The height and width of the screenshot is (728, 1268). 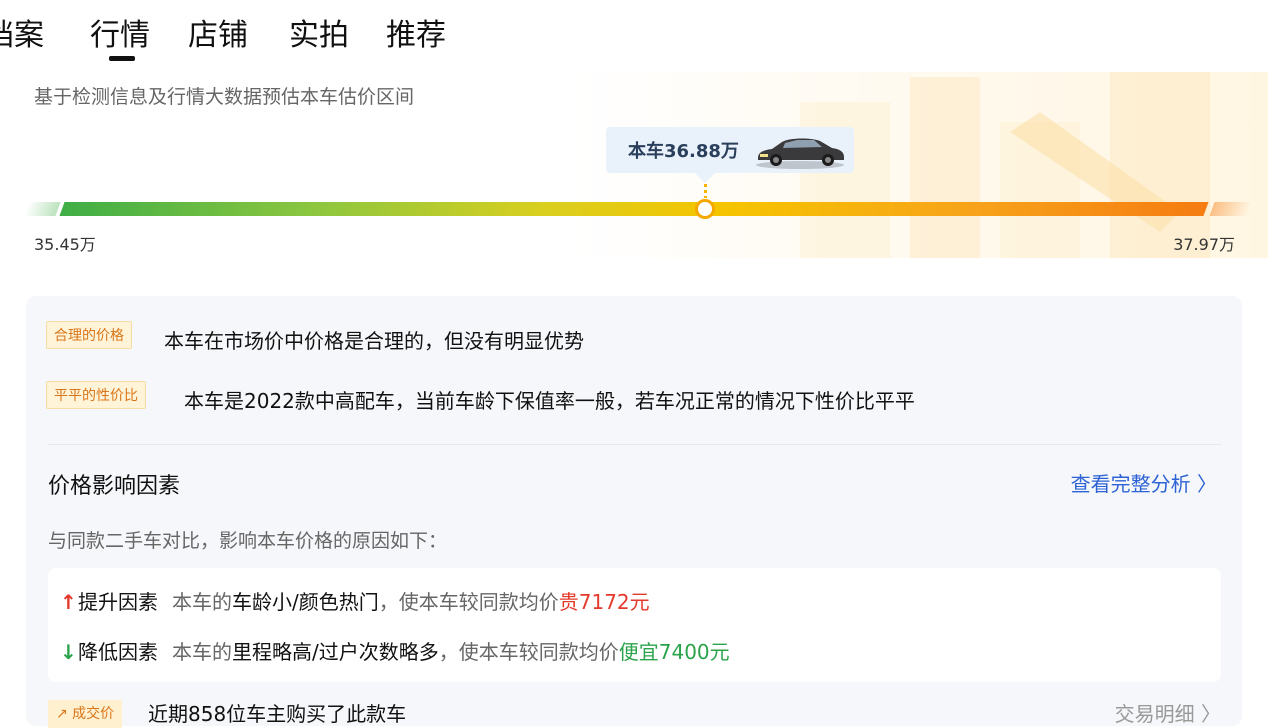 I want to click on transaction-price-tag: ↗ 成交价, so click(x=85, y=714).